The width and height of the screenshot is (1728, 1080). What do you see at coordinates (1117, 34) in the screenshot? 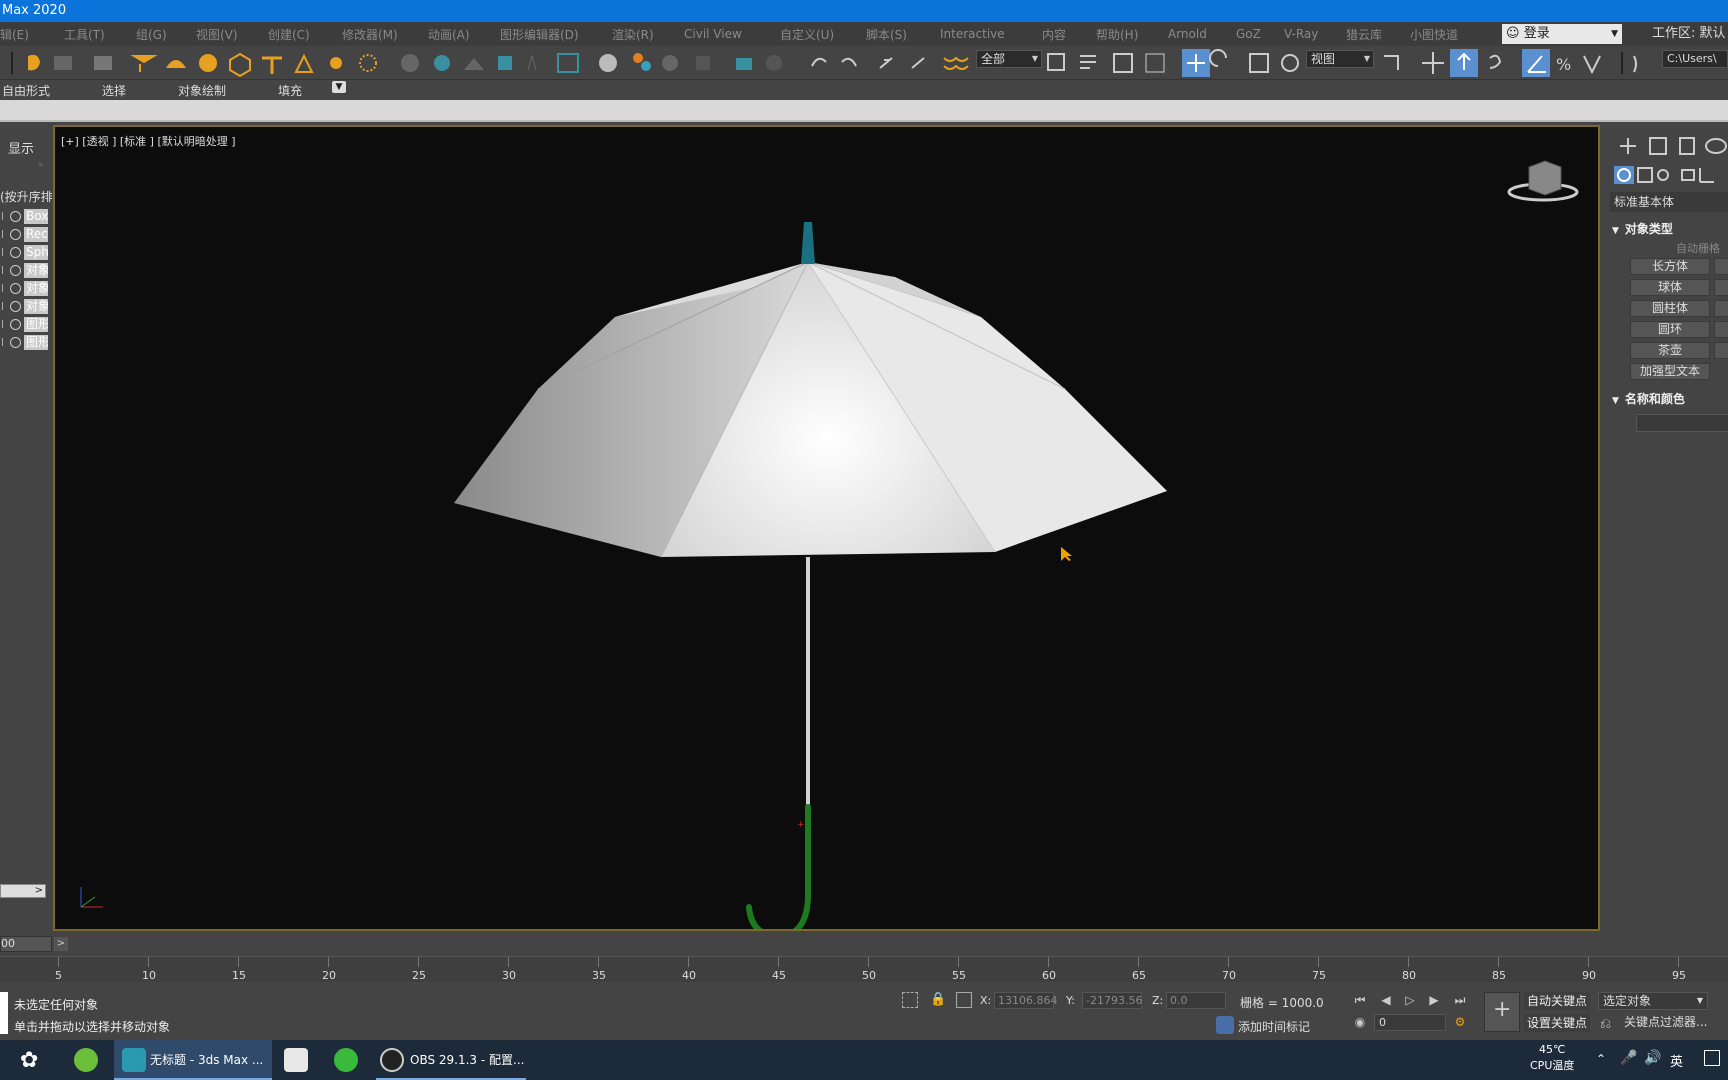
I see `menu-help: 帮助(H)` at bounding box center [1117, 34].